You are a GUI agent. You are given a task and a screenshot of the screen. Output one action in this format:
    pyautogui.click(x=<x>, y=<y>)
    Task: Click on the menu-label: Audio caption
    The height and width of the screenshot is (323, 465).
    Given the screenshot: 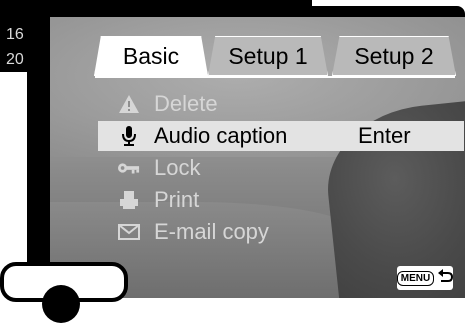 What is the action you would take?
    pyautogui.click(x=221, y=135)
    